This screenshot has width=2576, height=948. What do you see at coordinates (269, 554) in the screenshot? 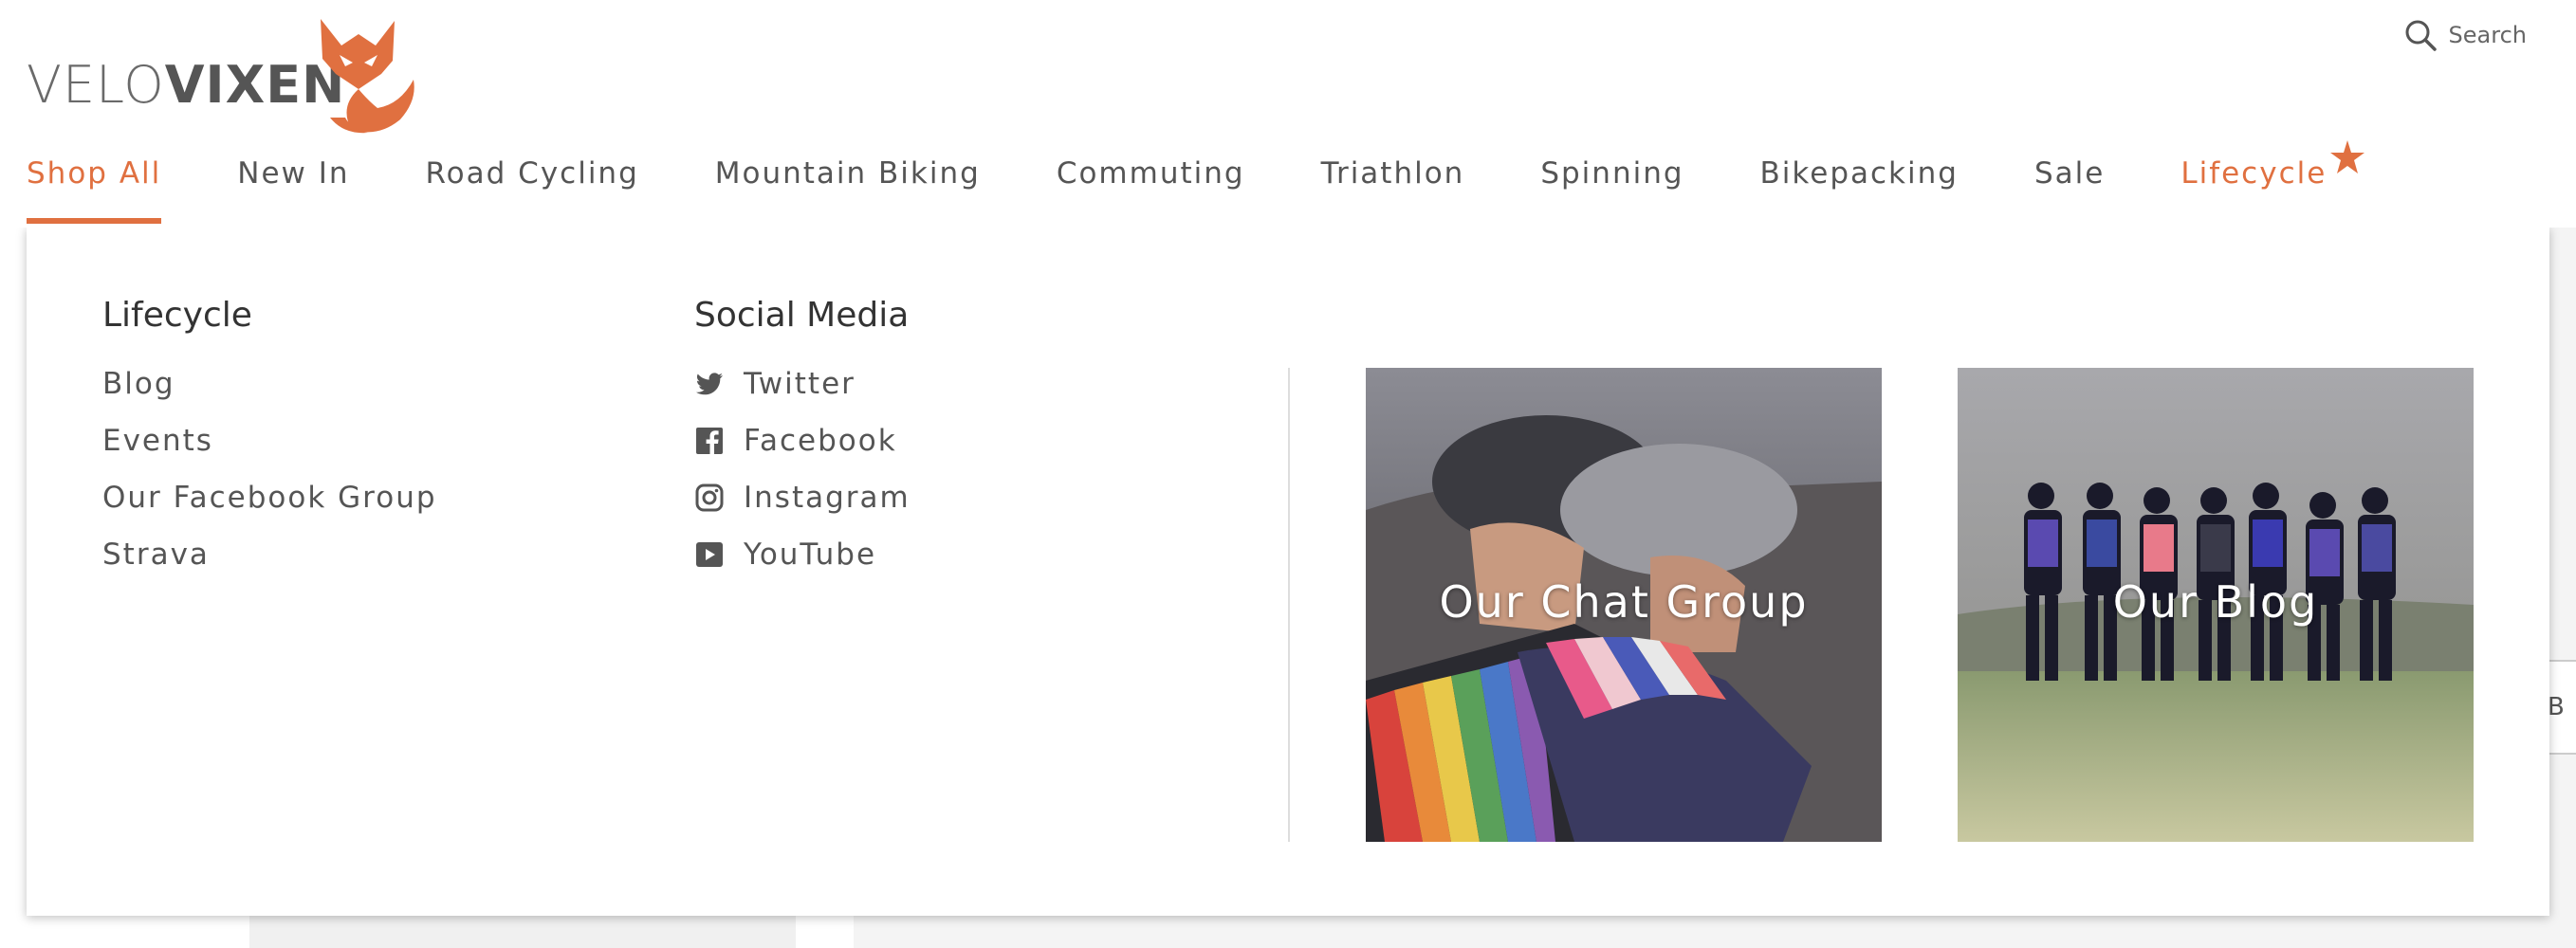
I see `link-strava: Strava` at bounding box center [269, 554].